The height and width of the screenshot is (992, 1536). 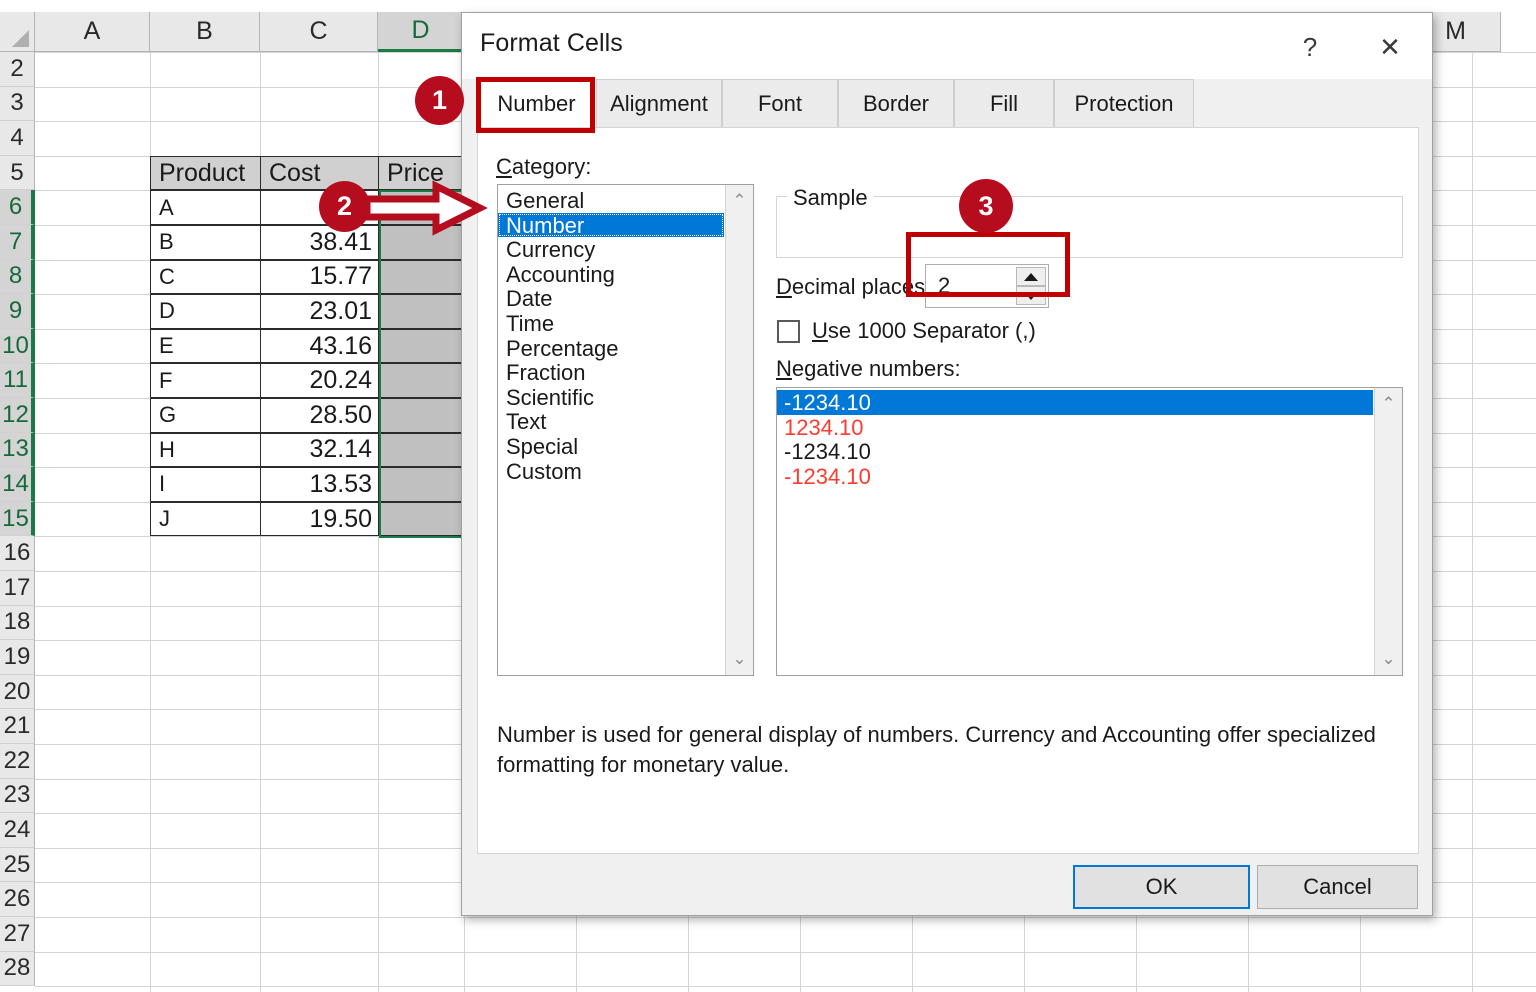 What do you see at coordinates (611, 471) in the screenshot?
I see `category-item-custom: Custom` at bounding box center [611, 471].